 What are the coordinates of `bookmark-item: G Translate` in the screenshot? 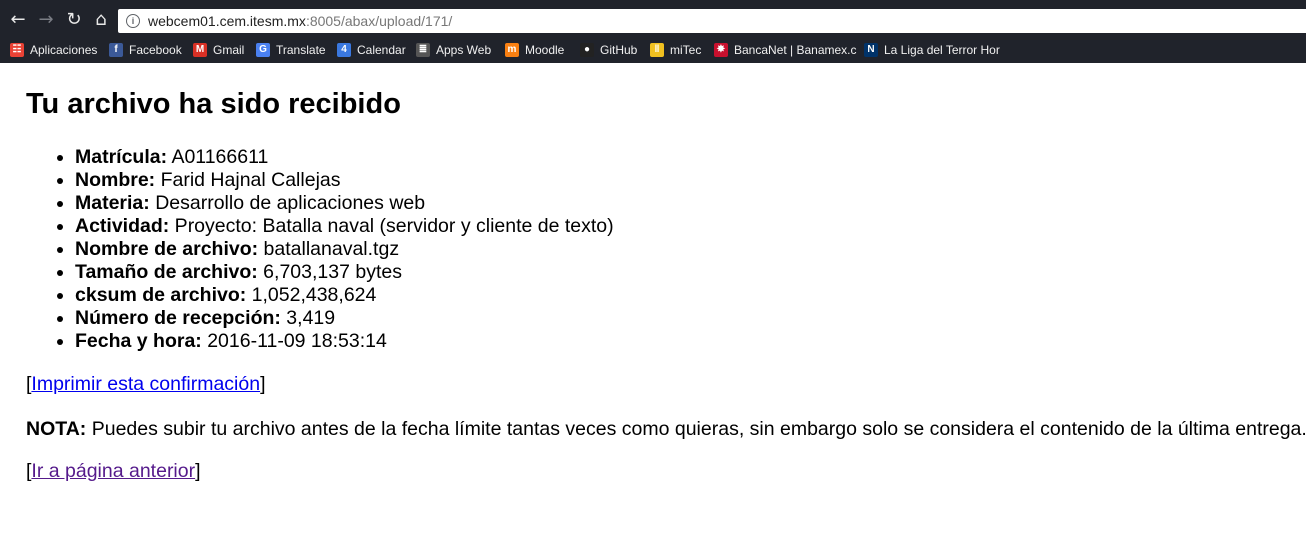 It's located at (291, 50).